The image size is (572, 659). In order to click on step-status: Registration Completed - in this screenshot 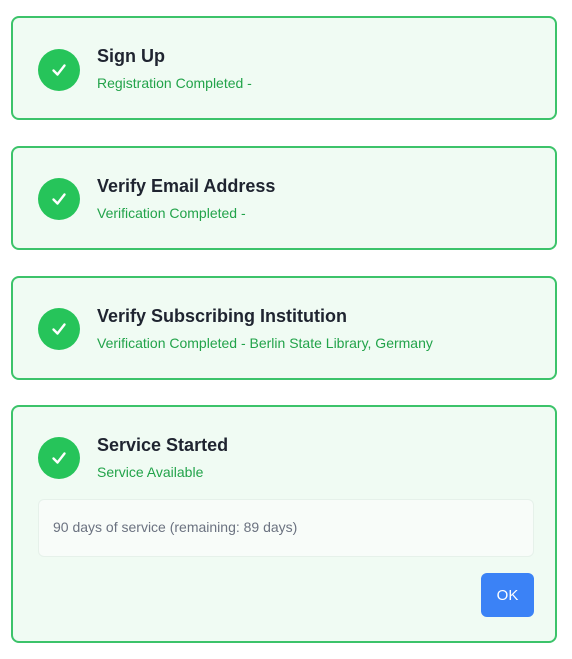, I will do `click(174, 83)`.